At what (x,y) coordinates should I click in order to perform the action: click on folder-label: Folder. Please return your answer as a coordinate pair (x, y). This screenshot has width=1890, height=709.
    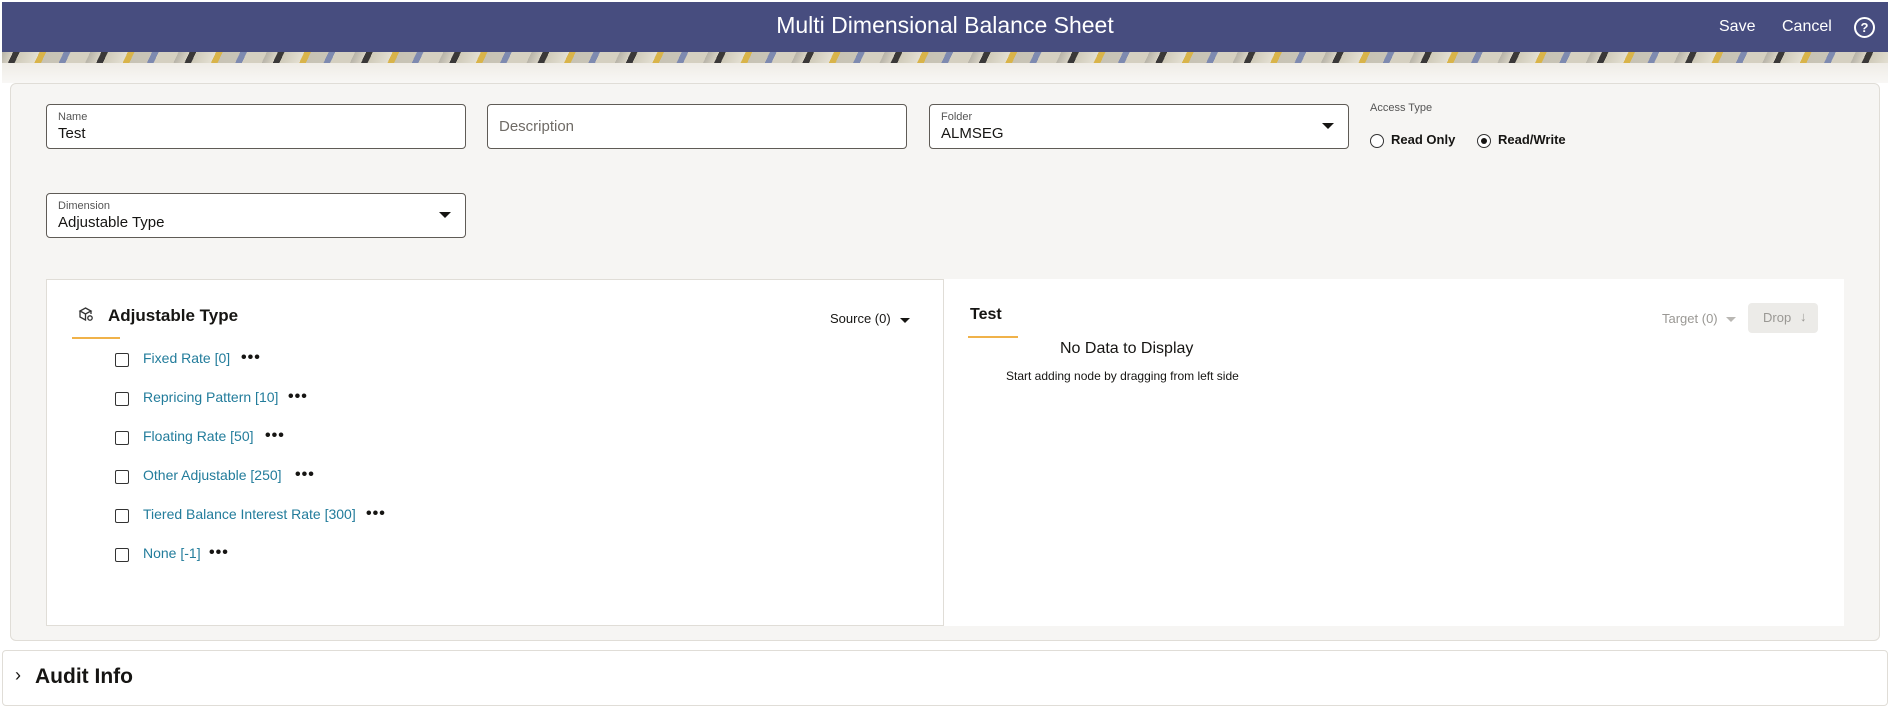
    Looking at the image, I should click on (957, 117).